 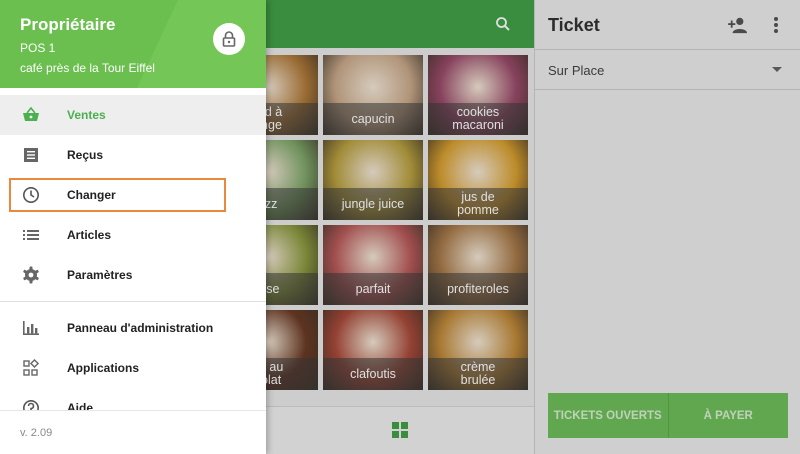 What do you see at coordinates (31, 275) in the screenshot?
I see `gear-icon` at bounding box center [31, 275].